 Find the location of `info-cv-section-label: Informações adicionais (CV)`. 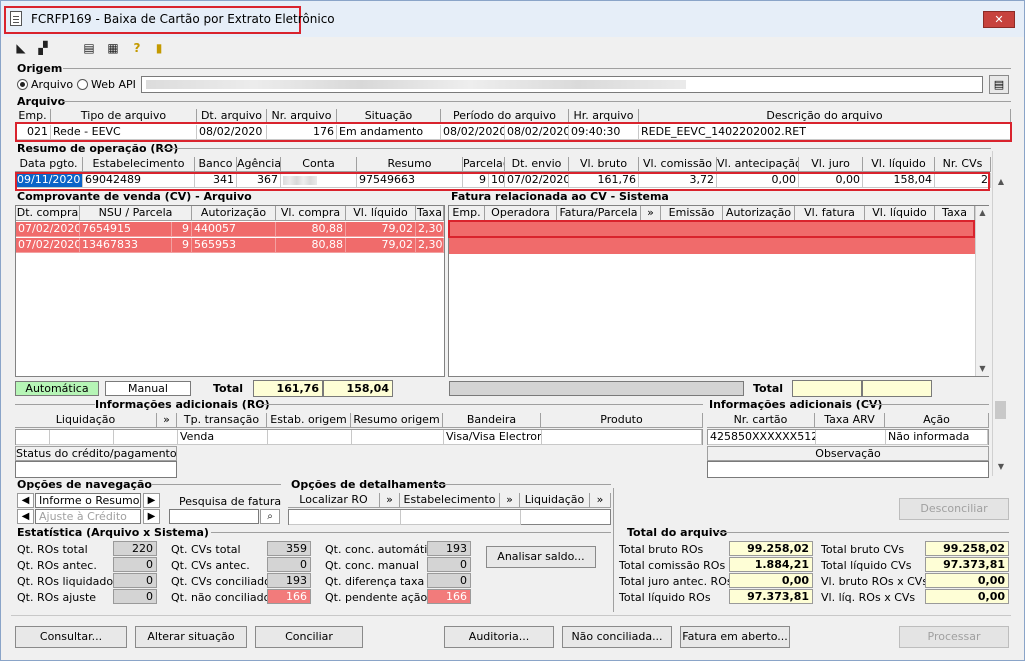

info-cv-section-label: Informações adicionais (CV) is located at coordinates (796, 404).